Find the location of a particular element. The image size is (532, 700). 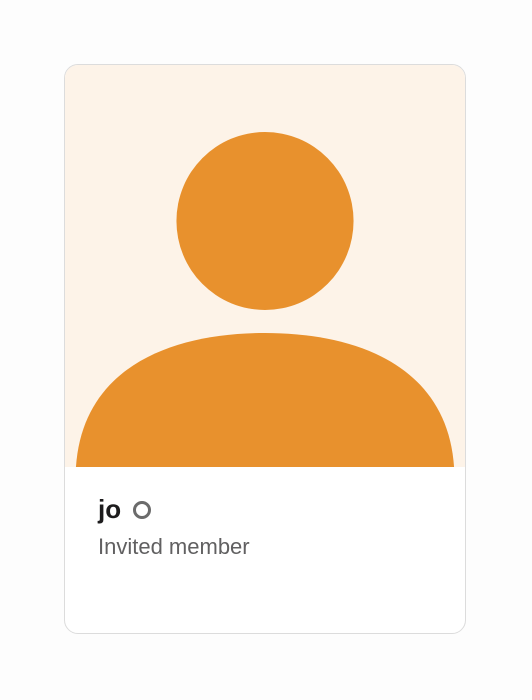

avatar-head is located at coordinates (265, 221).